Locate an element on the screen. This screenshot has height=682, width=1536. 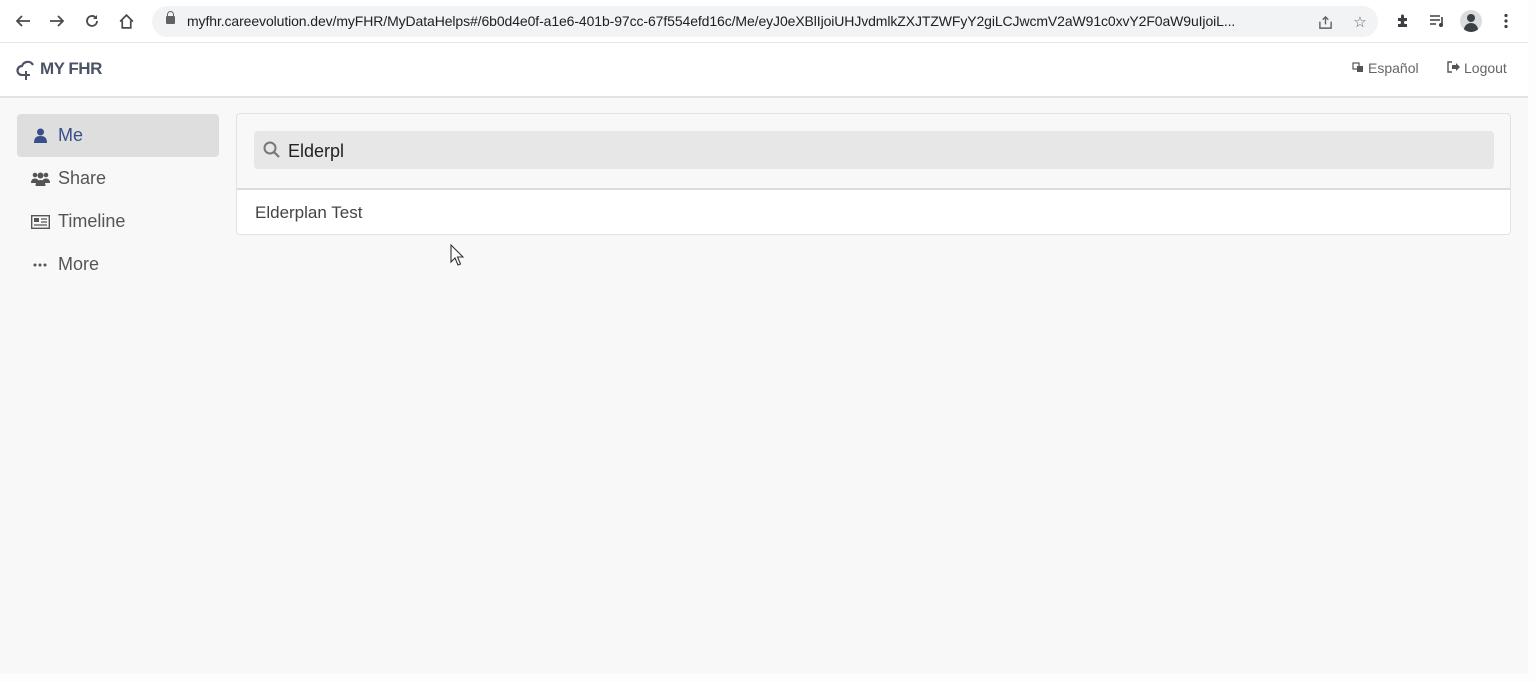
myfhr-logo: MY FHR is located at coordinates (59, 69).